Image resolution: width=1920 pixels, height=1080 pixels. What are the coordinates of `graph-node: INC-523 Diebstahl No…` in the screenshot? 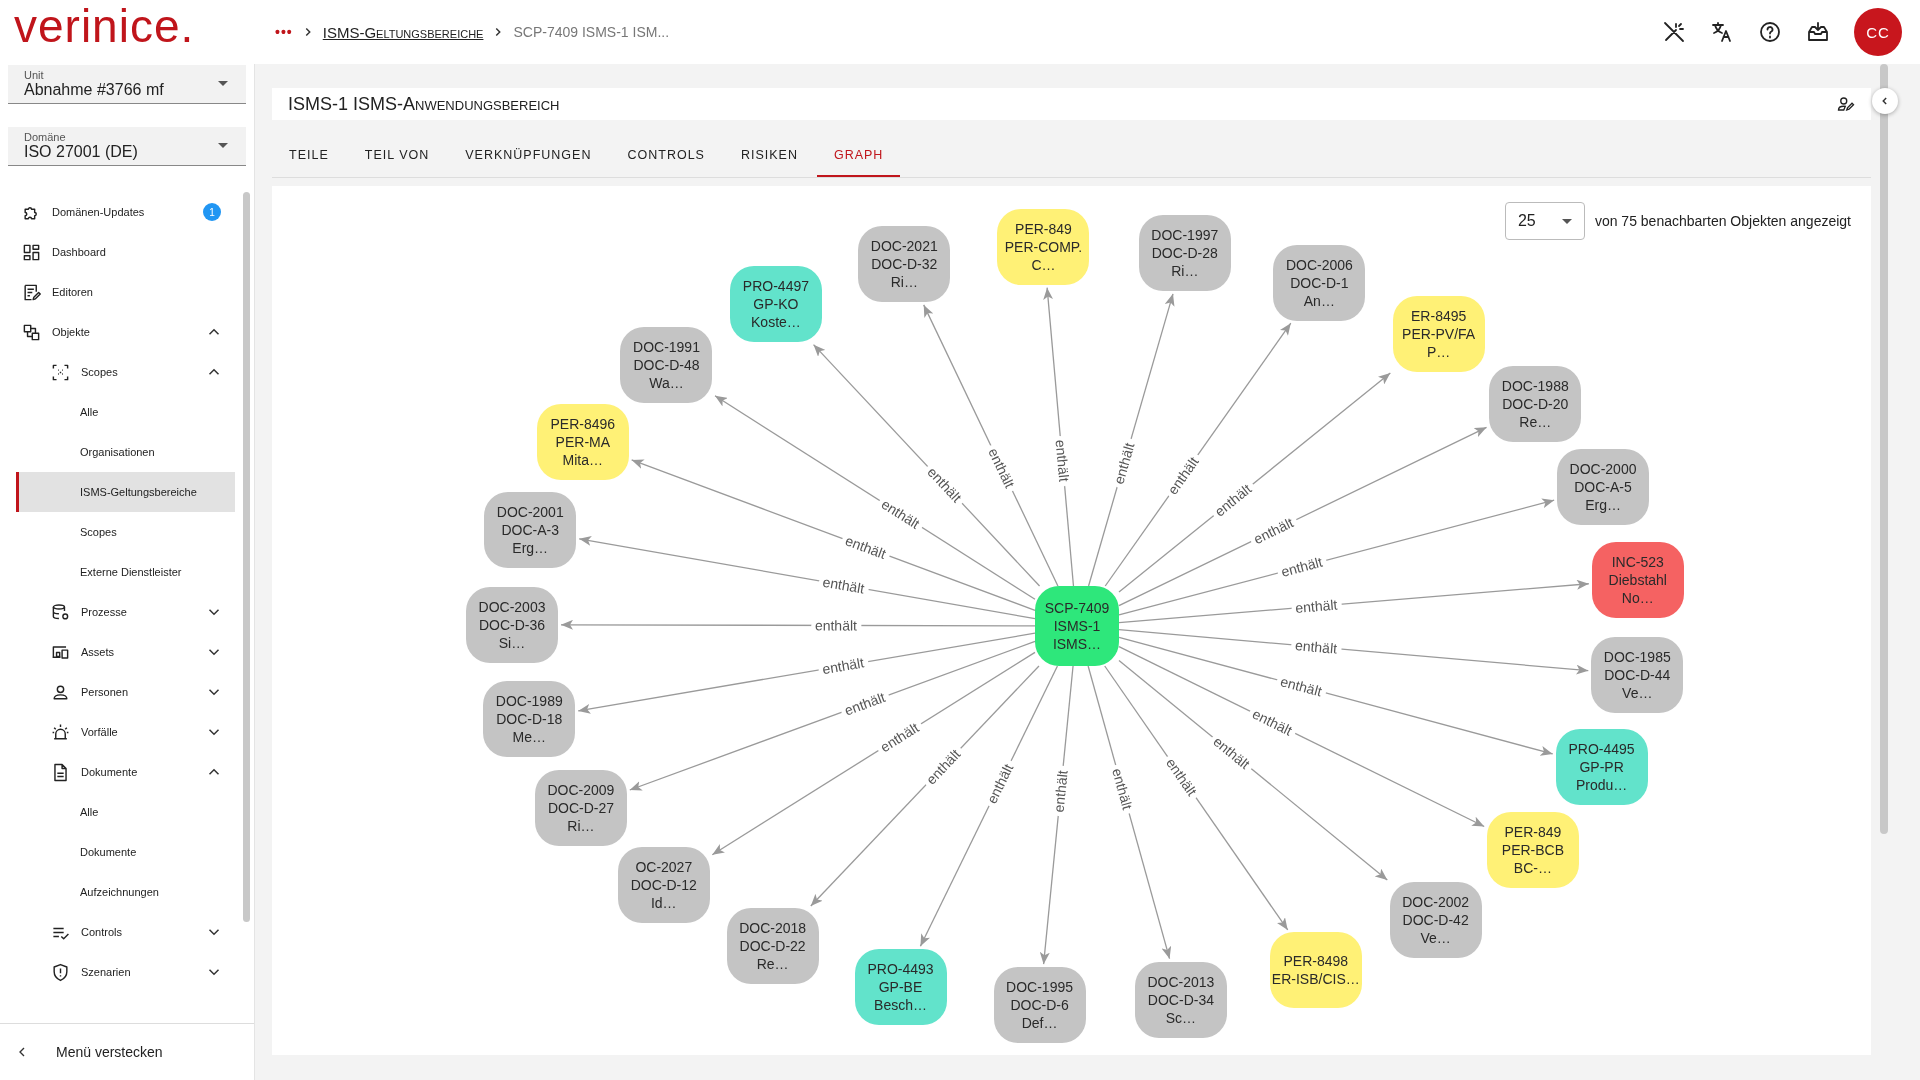 It's located at (1637, 579).